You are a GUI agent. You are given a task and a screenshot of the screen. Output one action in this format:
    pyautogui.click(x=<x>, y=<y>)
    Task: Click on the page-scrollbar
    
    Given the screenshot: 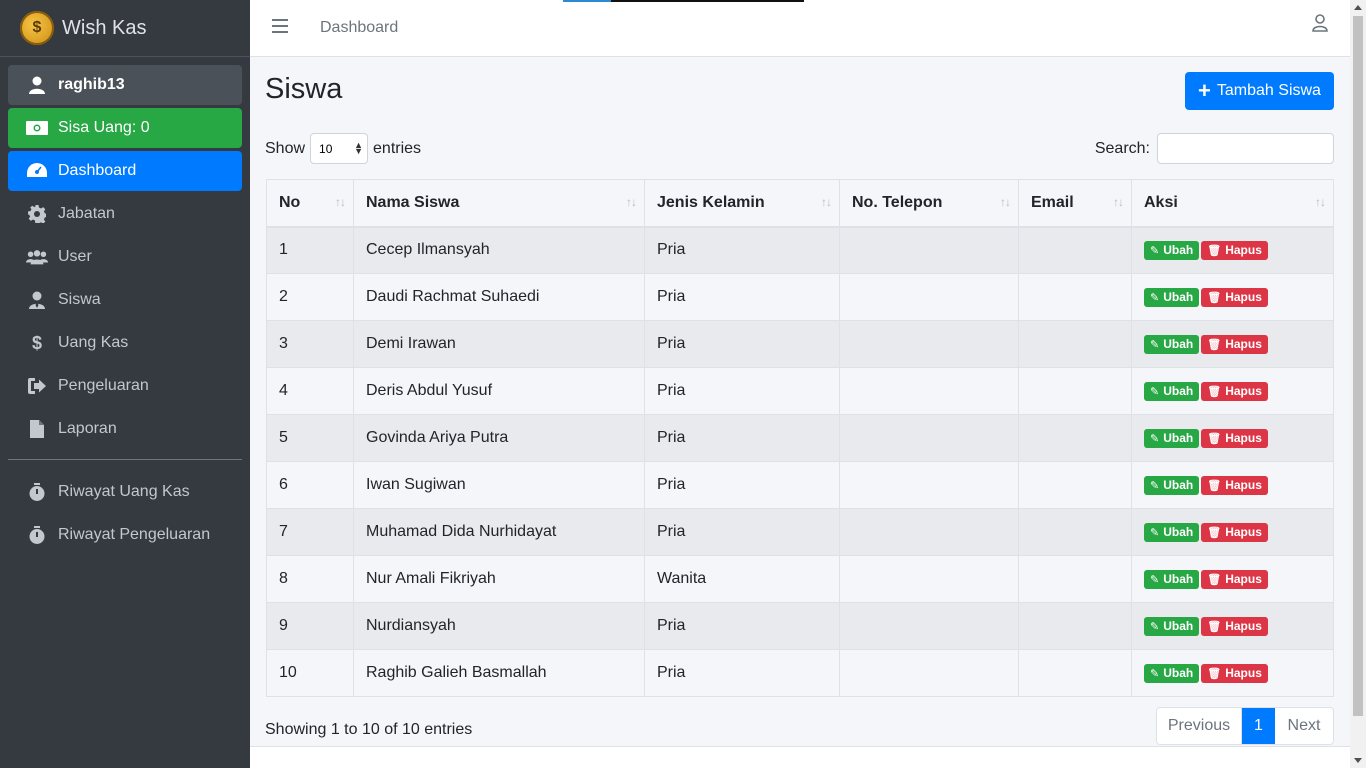 What is the action you would take?
    pyautogui.click(x=1358, y=384)
    